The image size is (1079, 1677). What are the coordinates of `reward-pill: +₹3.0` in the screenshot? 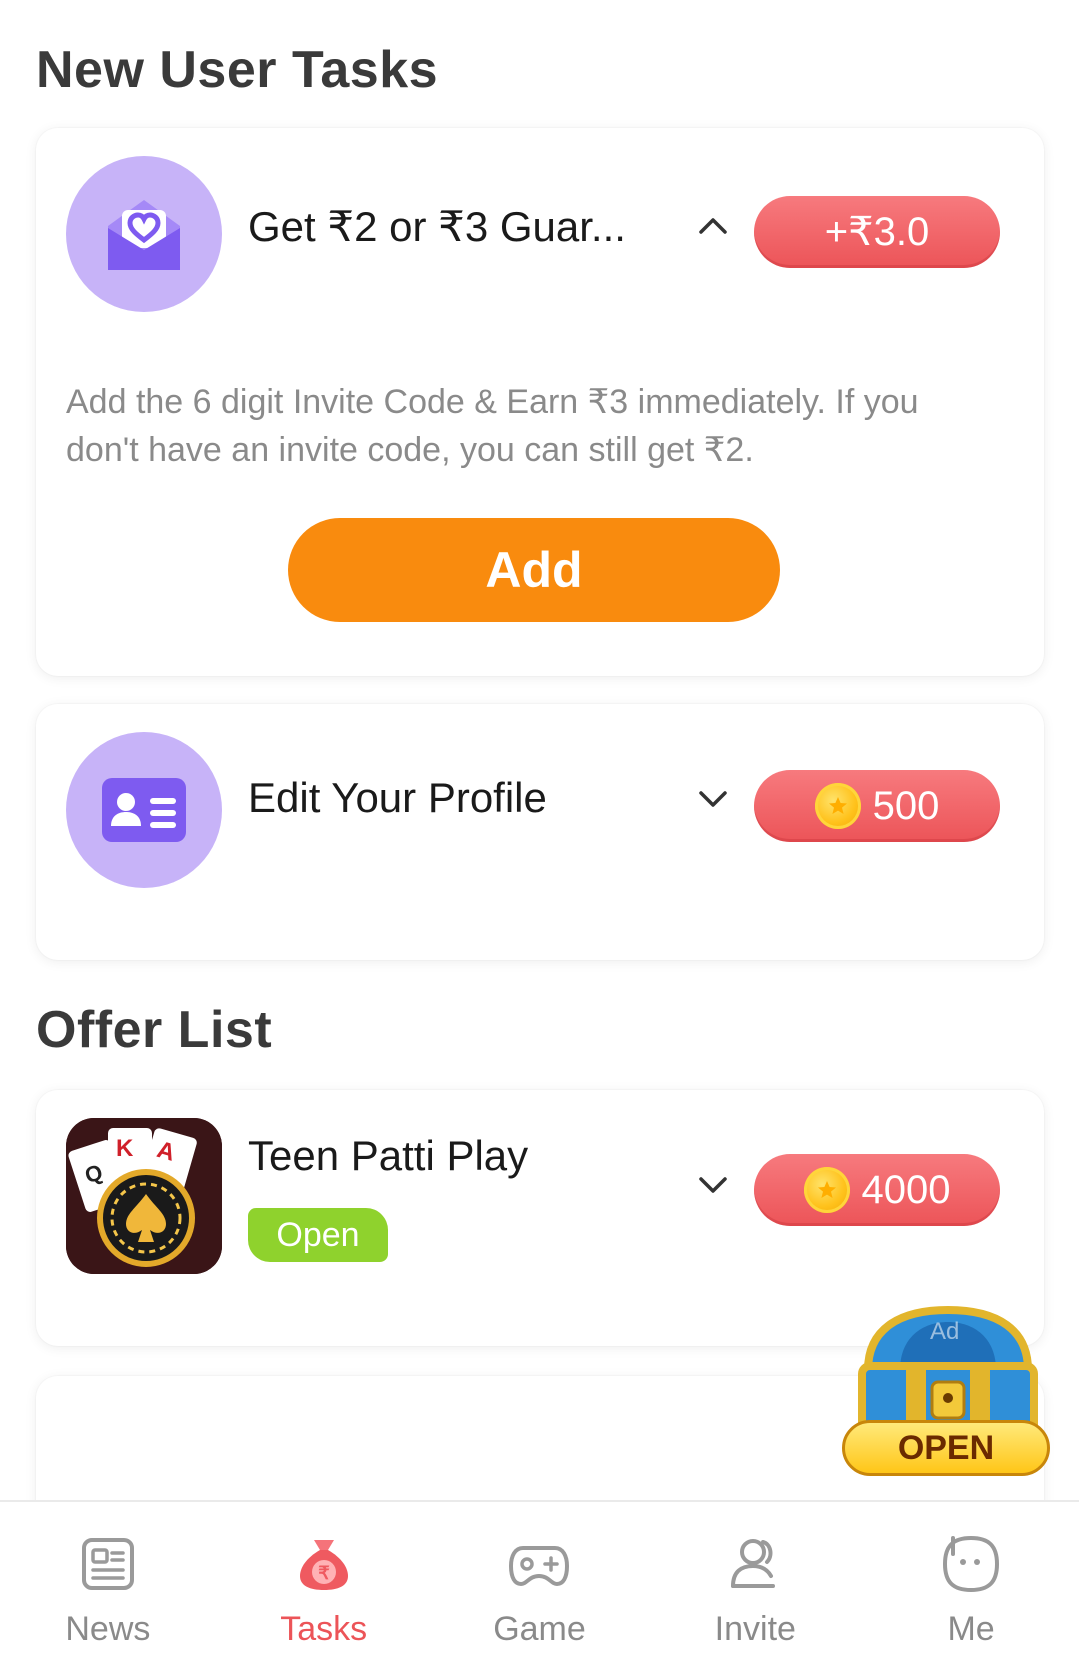 It's located at (877, 232).